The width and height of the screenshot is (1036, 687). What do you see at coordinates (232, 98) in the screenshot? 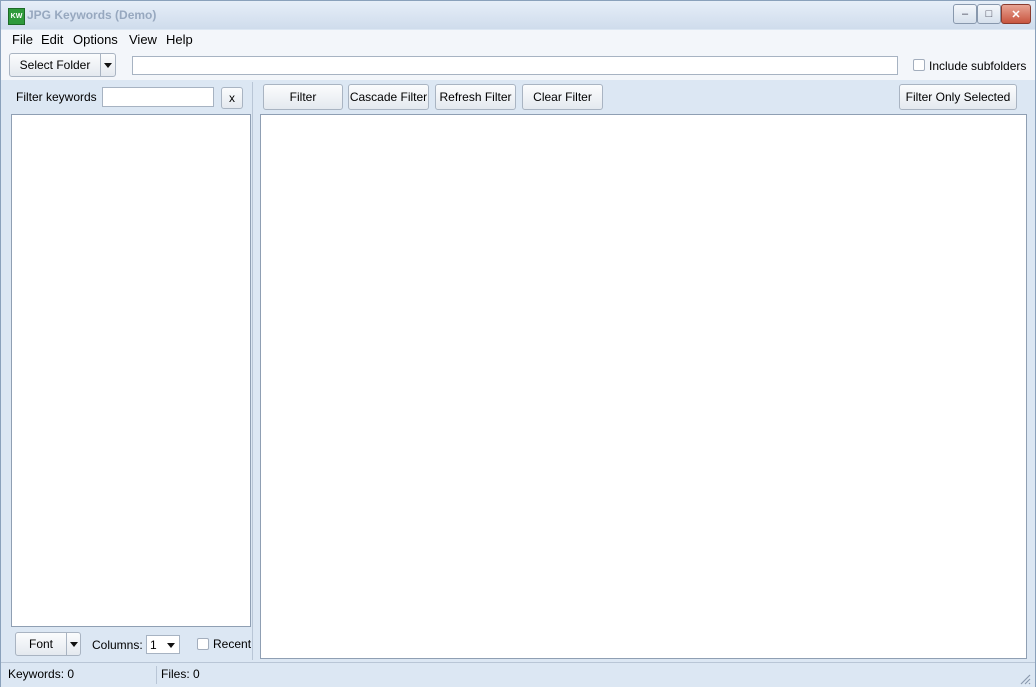
I see `clear-filter-keywords-button: x` at bounding box center [232, 98].